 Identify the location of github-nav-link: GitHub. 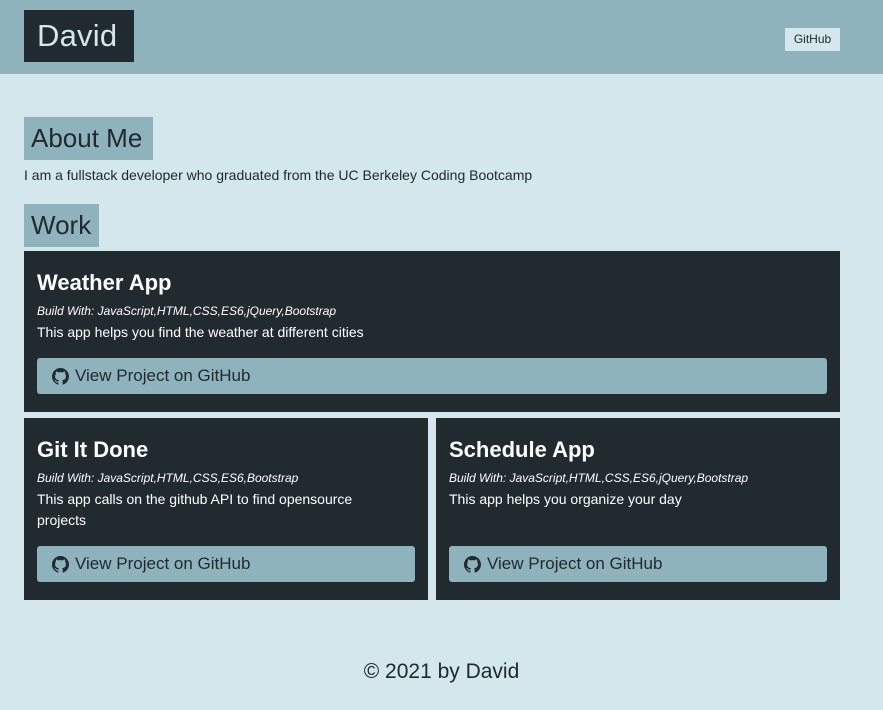
(812, 39).